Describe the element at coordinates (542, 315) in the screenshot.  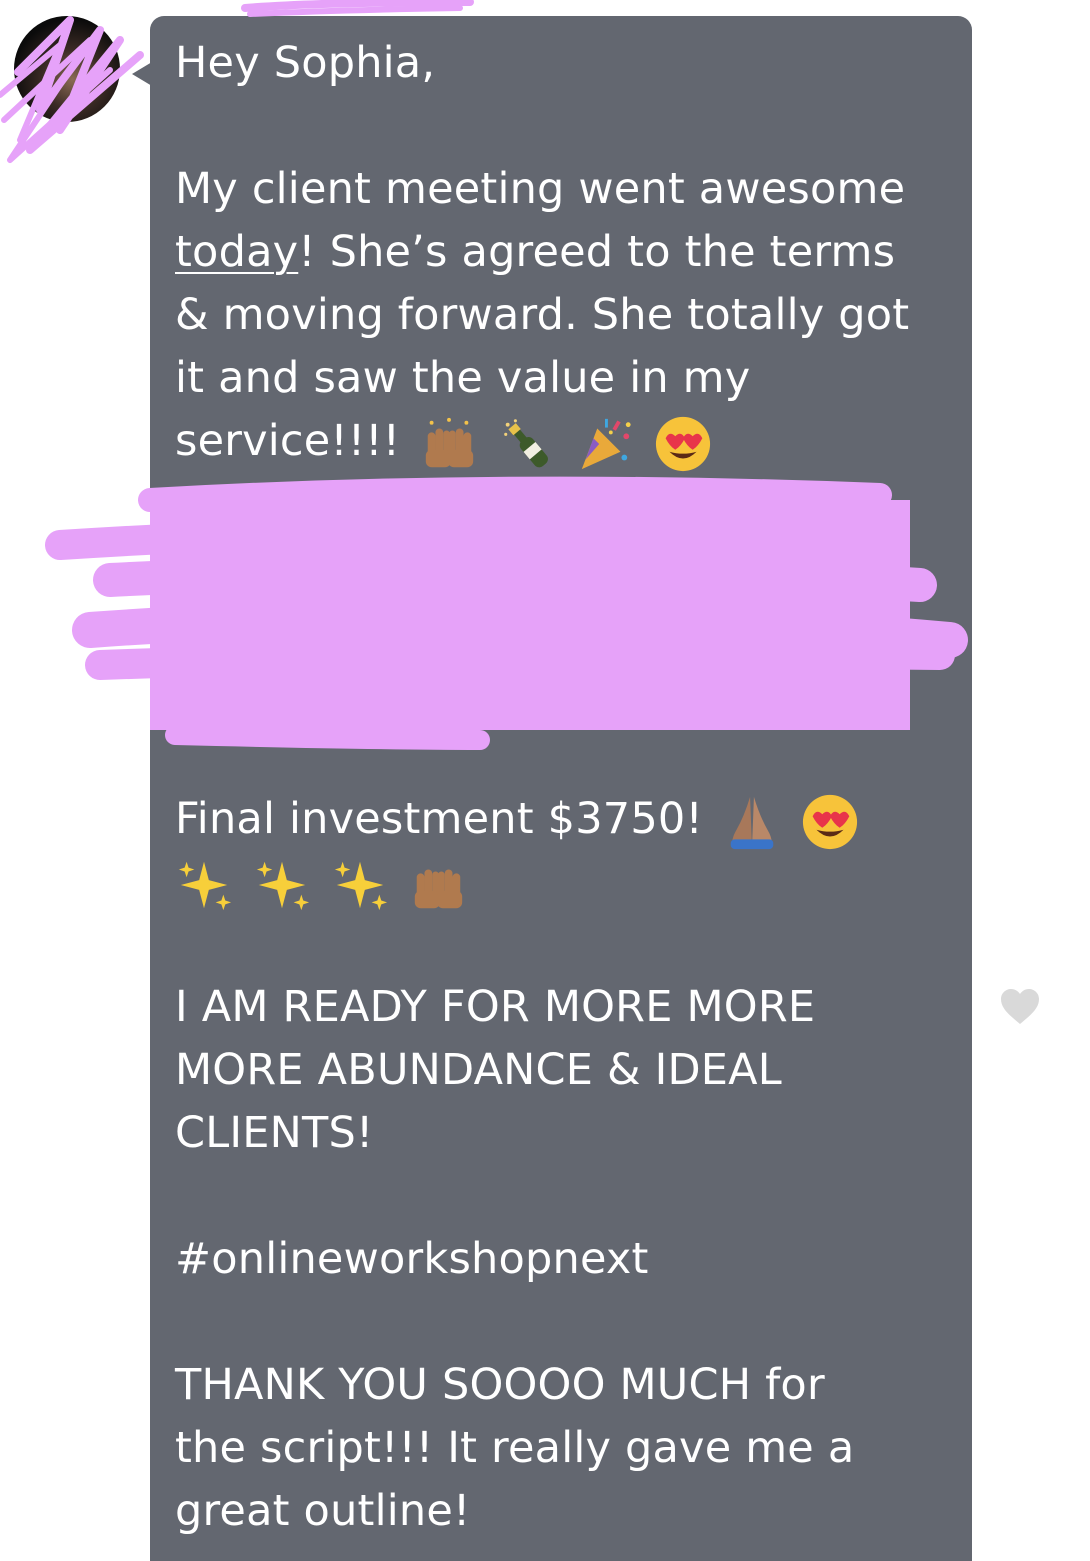
I see `message-line: & moving forward. She totally got` at that location.